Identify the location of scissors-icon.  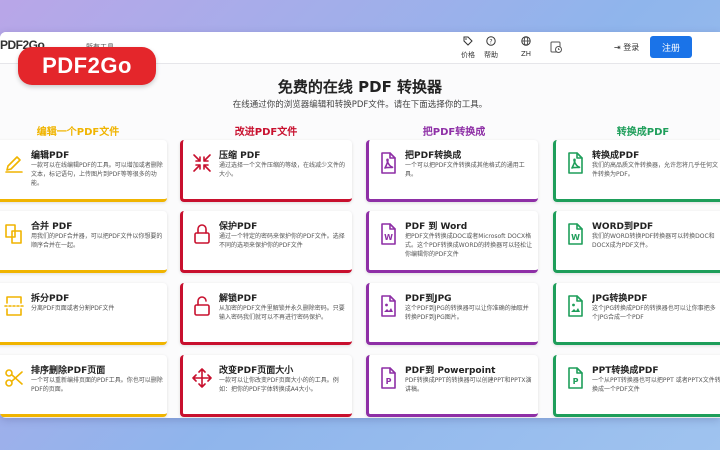
(14, 378).